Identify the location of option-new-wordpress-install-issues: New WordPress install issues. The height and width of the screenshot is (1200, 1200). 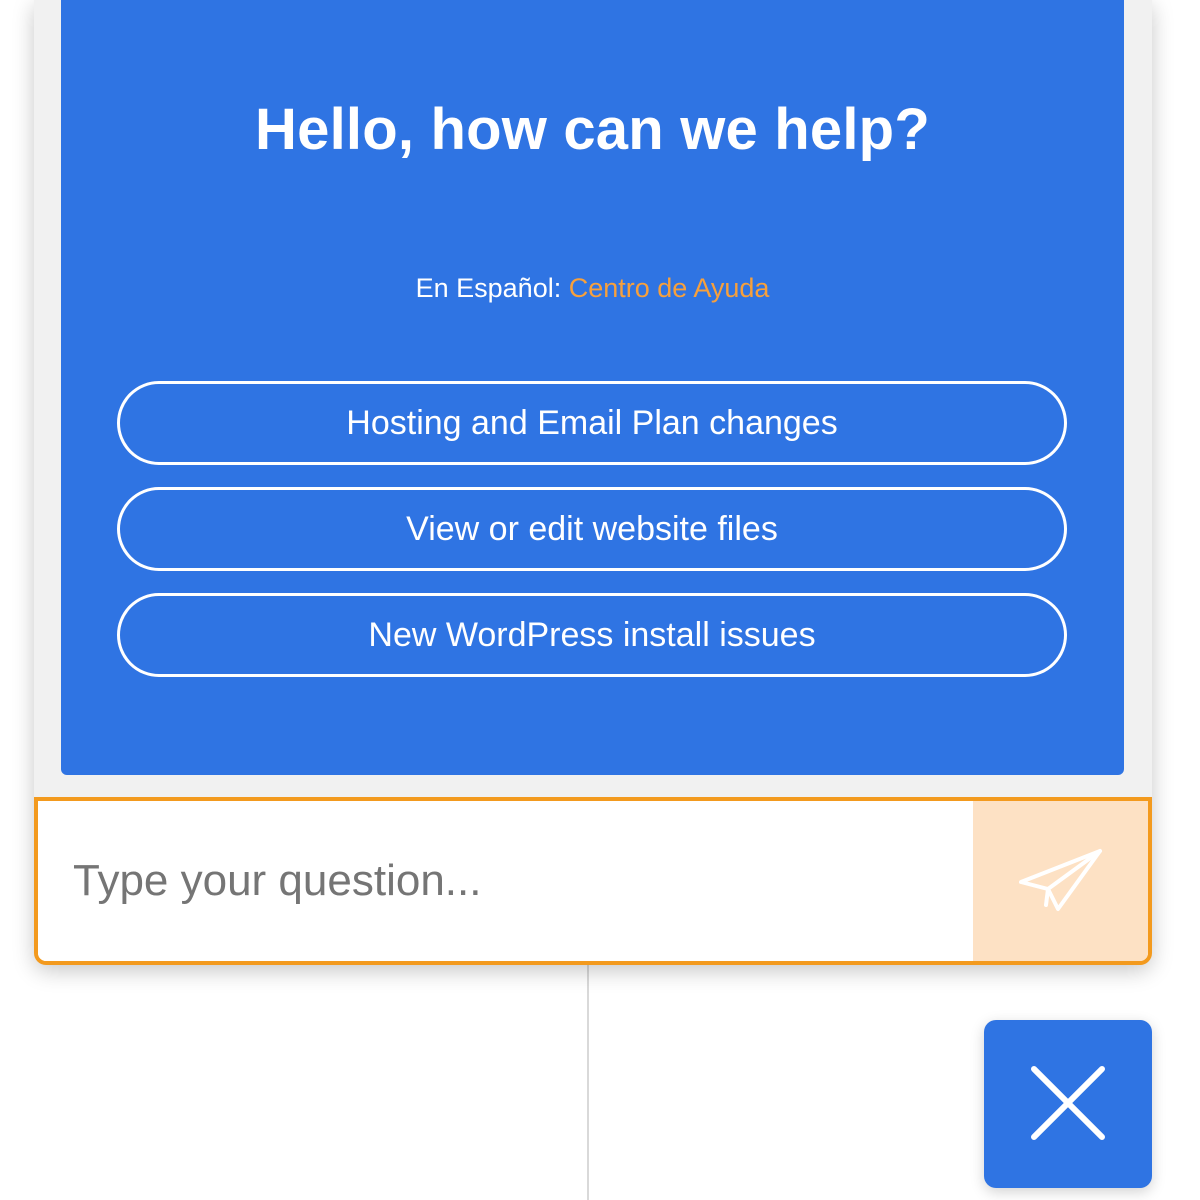
(592, 635).